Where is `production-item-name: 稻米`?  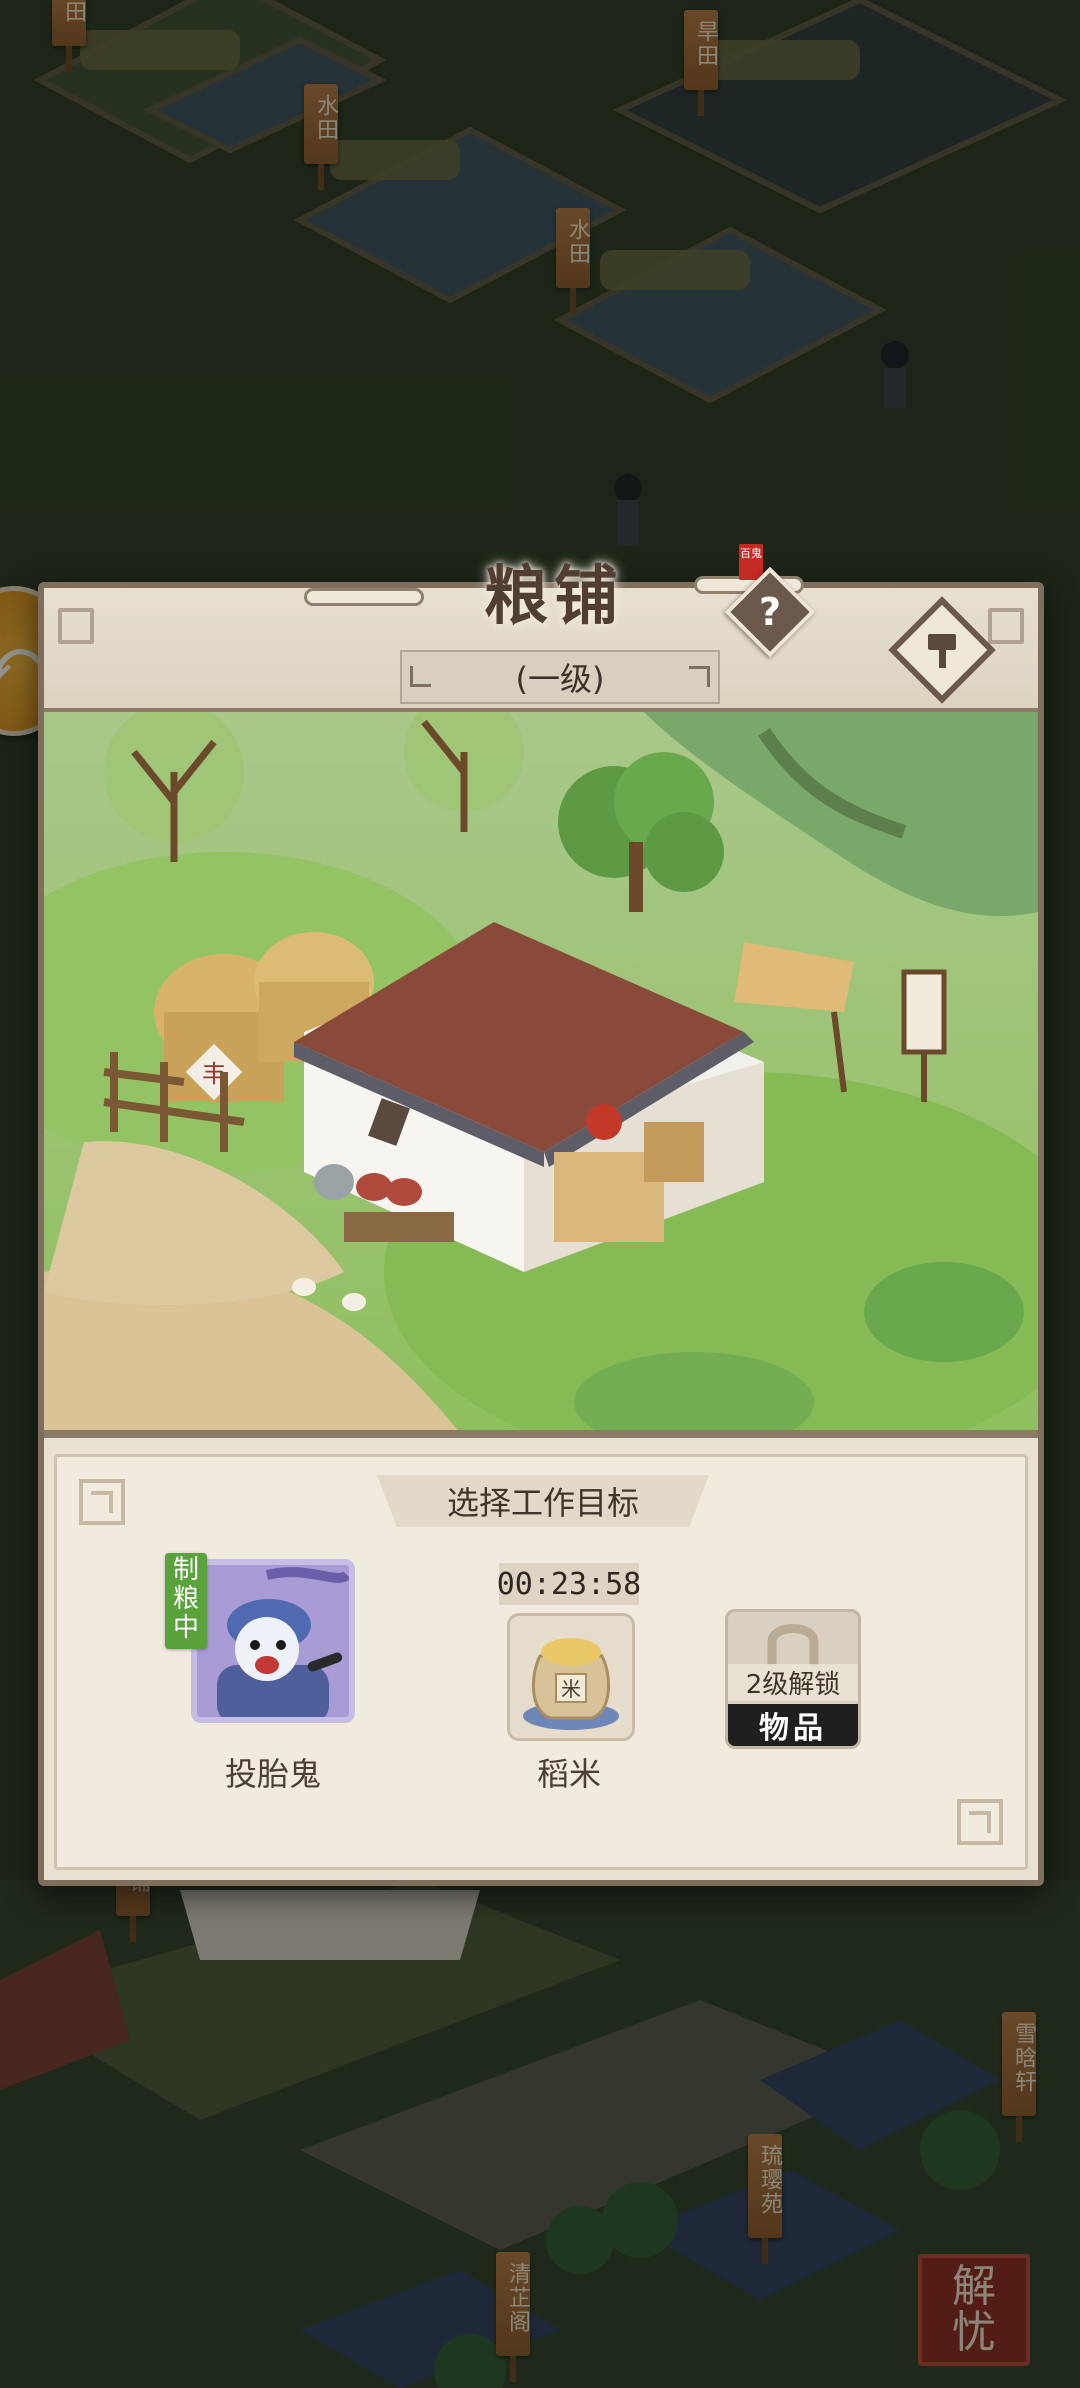
production-item-name: 稻米 is located at coordinates (568, 1774).